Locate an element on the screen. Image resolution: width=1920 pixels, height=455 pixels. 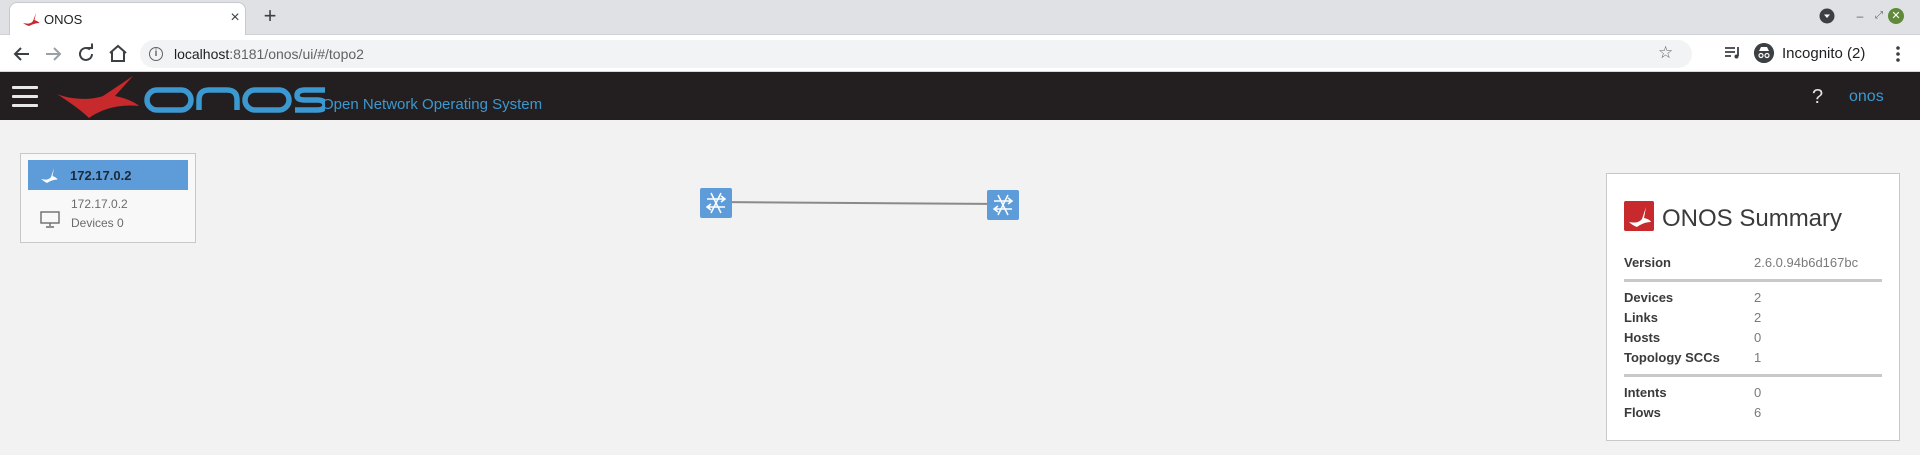
summary-value: 1 is located at coordinates (1758, 357).